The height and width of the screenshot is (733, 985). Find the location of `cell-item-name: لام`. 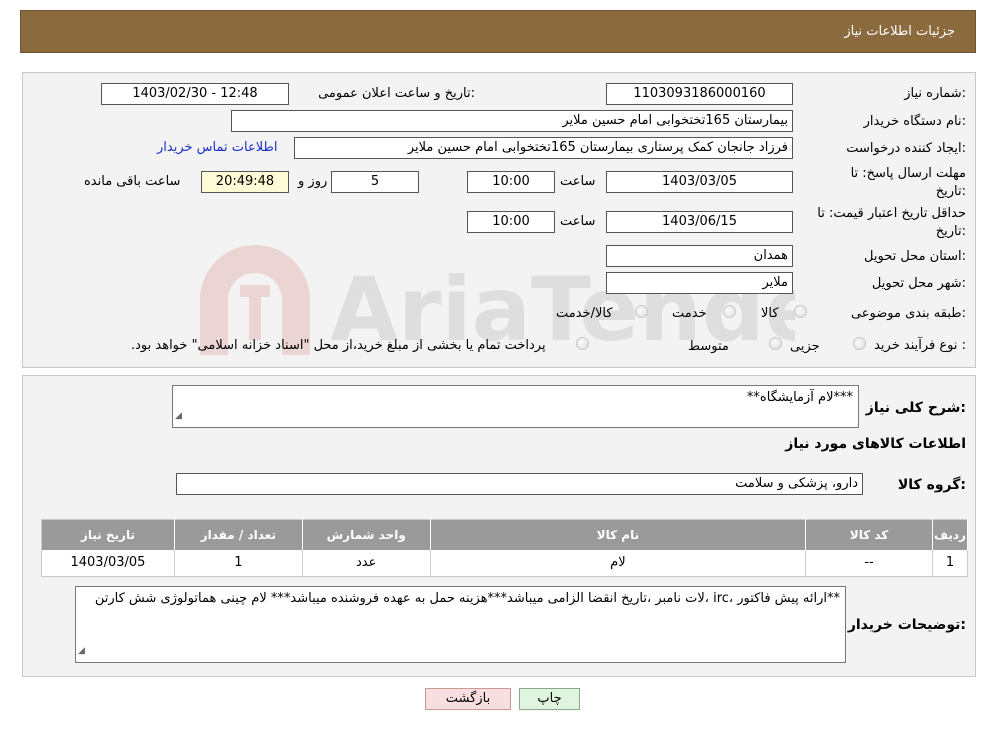

cell-item-name: لام is located at coordinates (618, 563).